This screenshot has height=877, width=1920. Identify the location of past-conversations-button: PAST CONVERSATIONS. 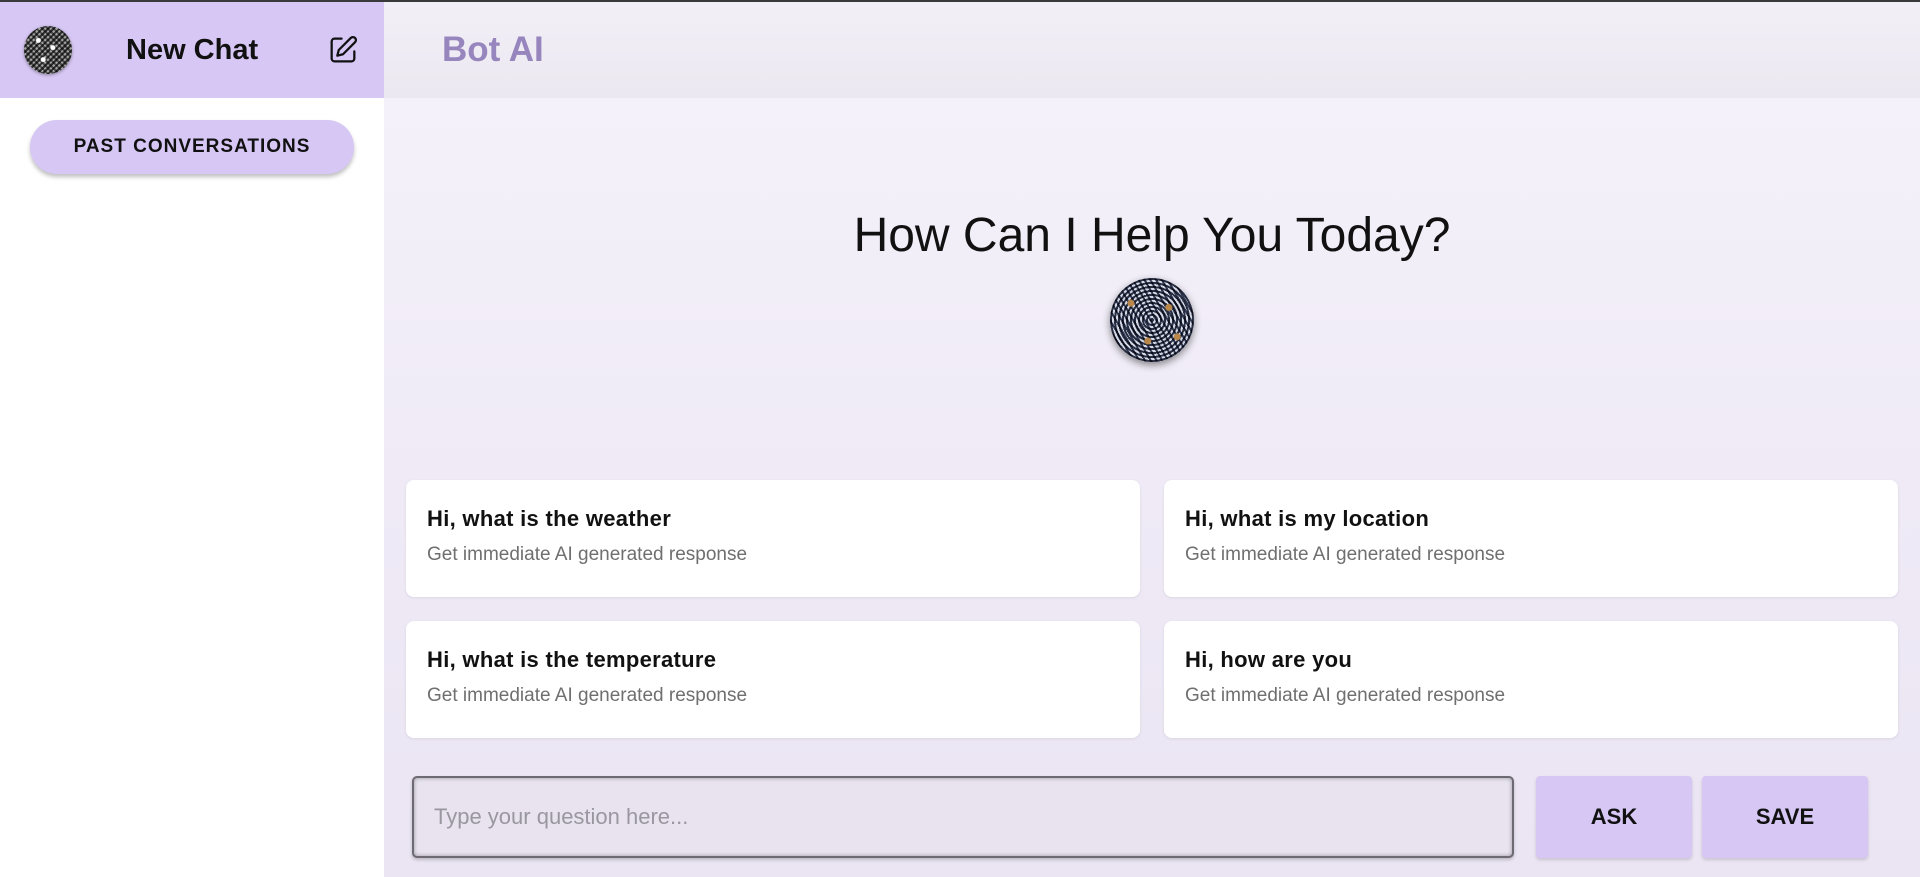
(192, 147).